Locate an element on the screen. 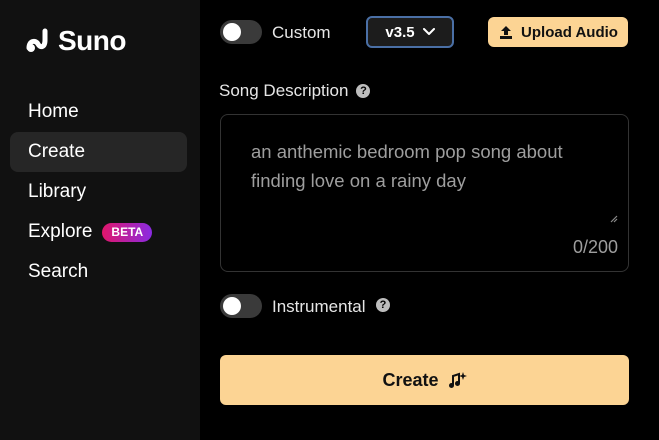 This screenshot has width=659, height=440. instrumental-toggle is located at coordinates (241, 306).